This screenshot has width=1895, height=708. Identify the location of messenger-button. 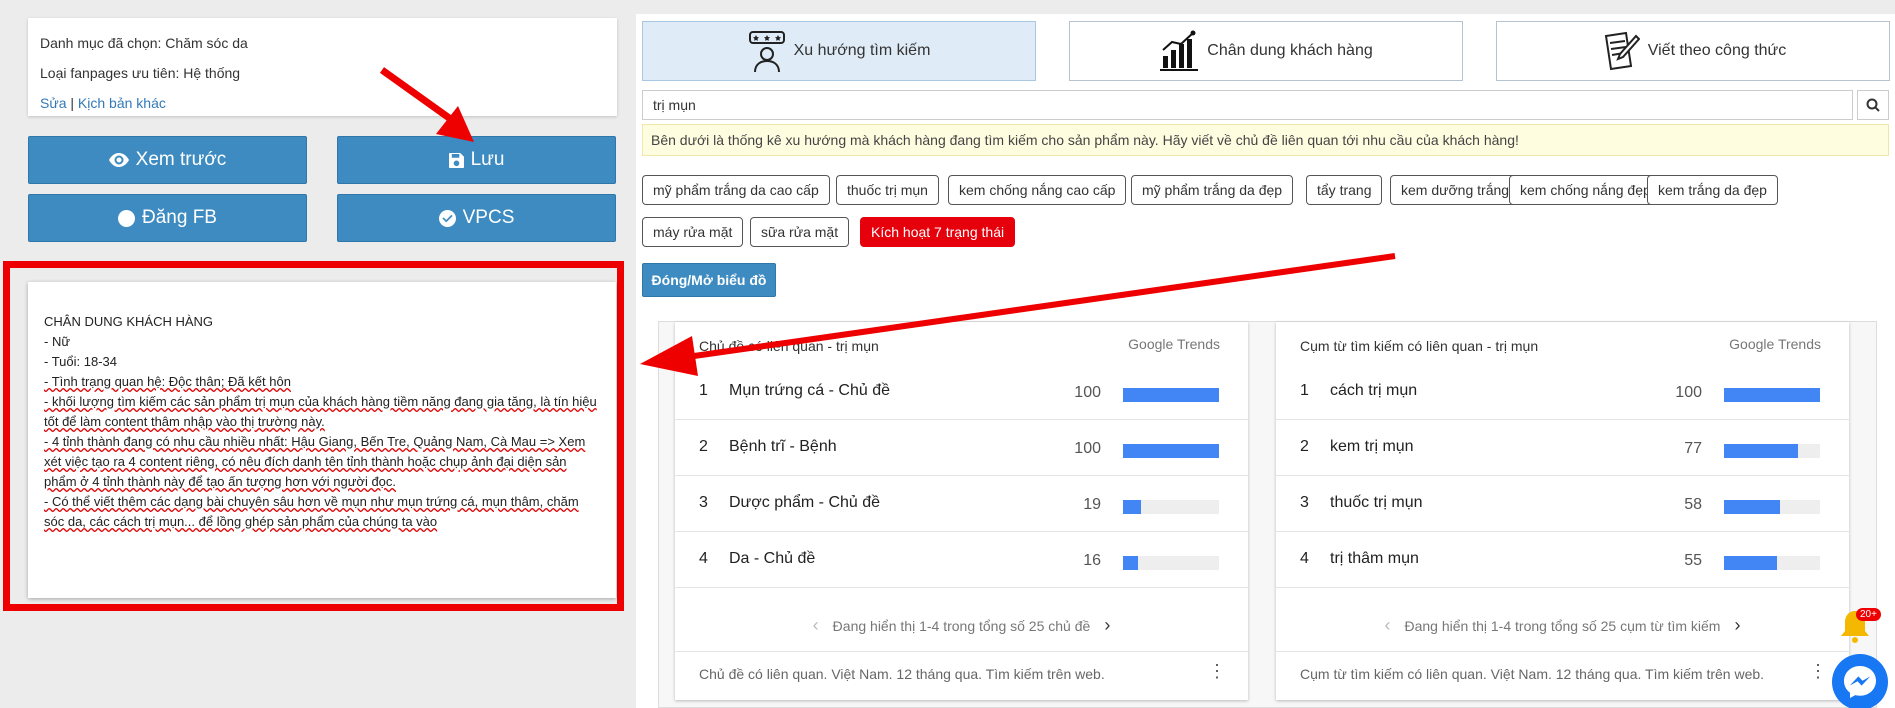
(1860, 681).